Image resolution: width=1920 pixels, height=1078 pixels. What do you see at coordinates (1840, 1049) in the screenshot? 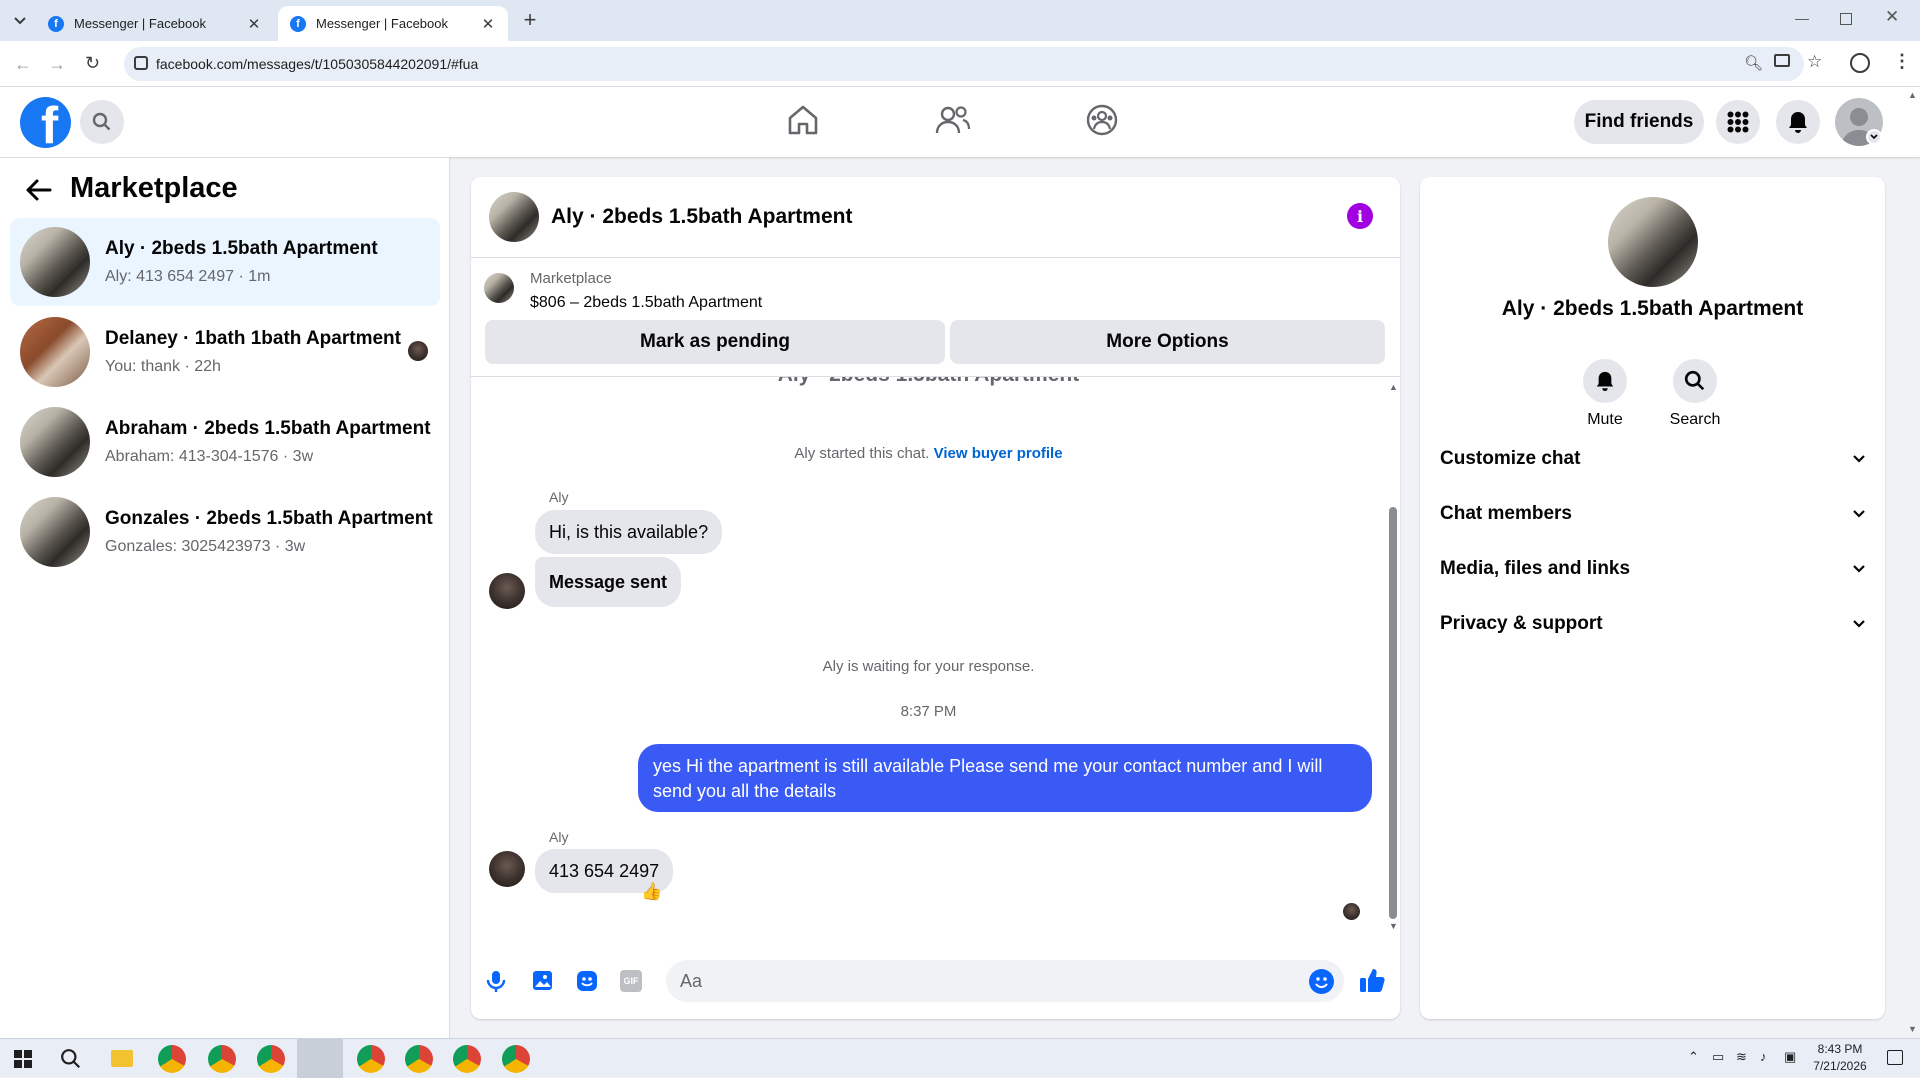
I see `taskbar-time: 8:43 PM` at bounding box center [1840, 1049].